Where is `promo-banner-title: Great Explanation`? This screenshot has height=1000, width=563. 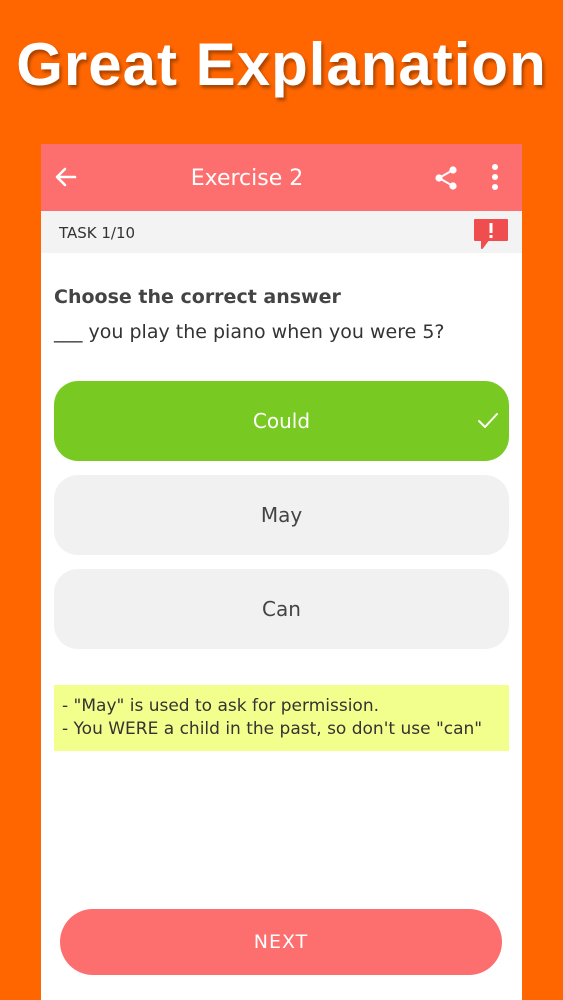 promo-banner-title: Great Explanation is located at coordinates (281, 64).